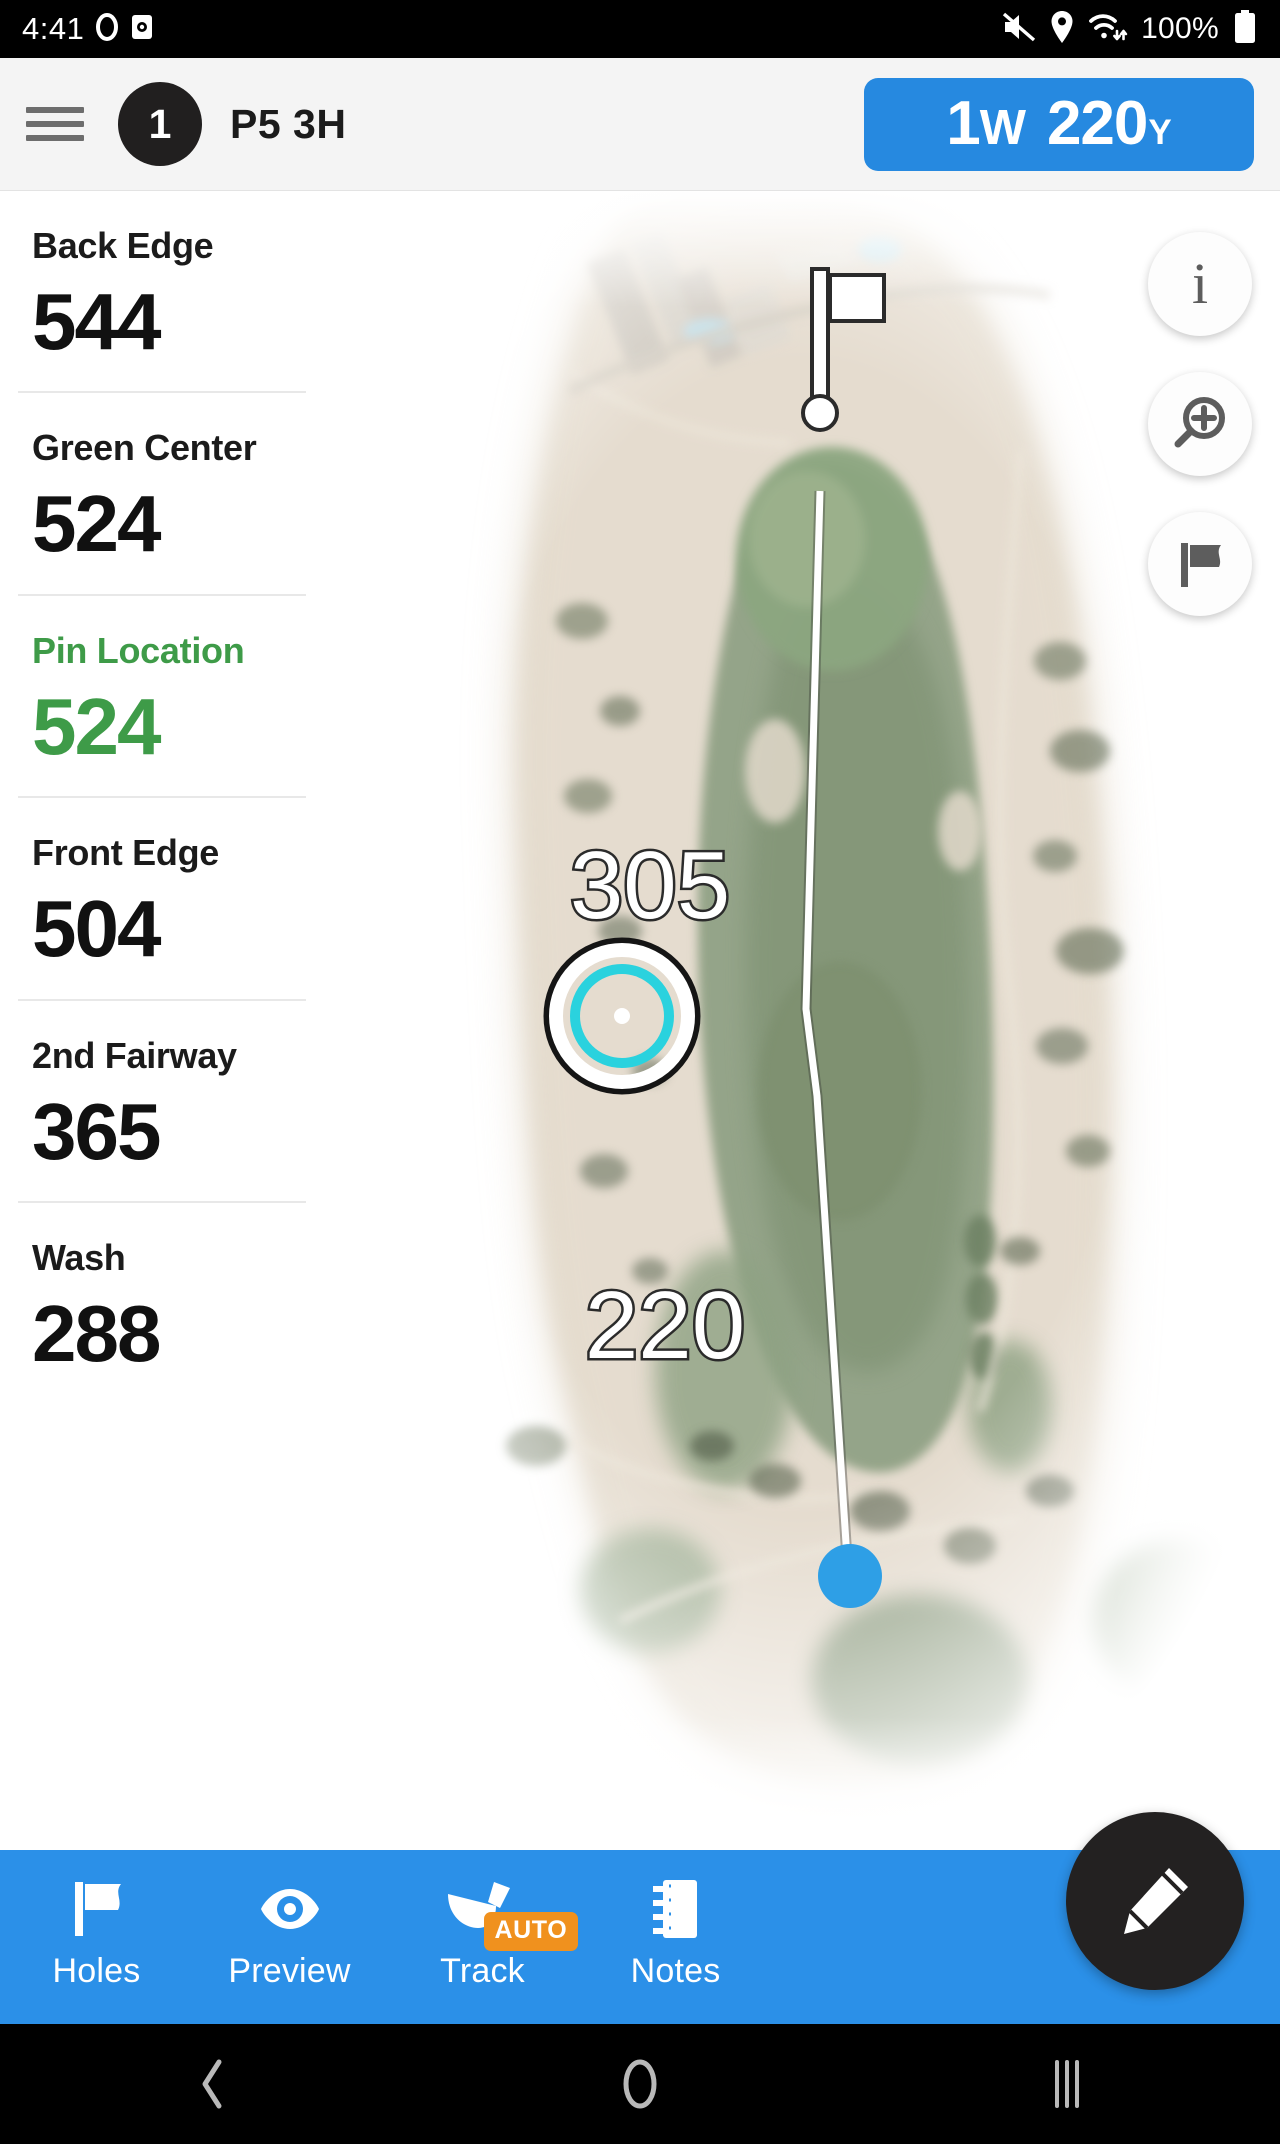 This screenshot has width=1280, height=2144. I want to click on club-distance: 220, so click(1097, 123).